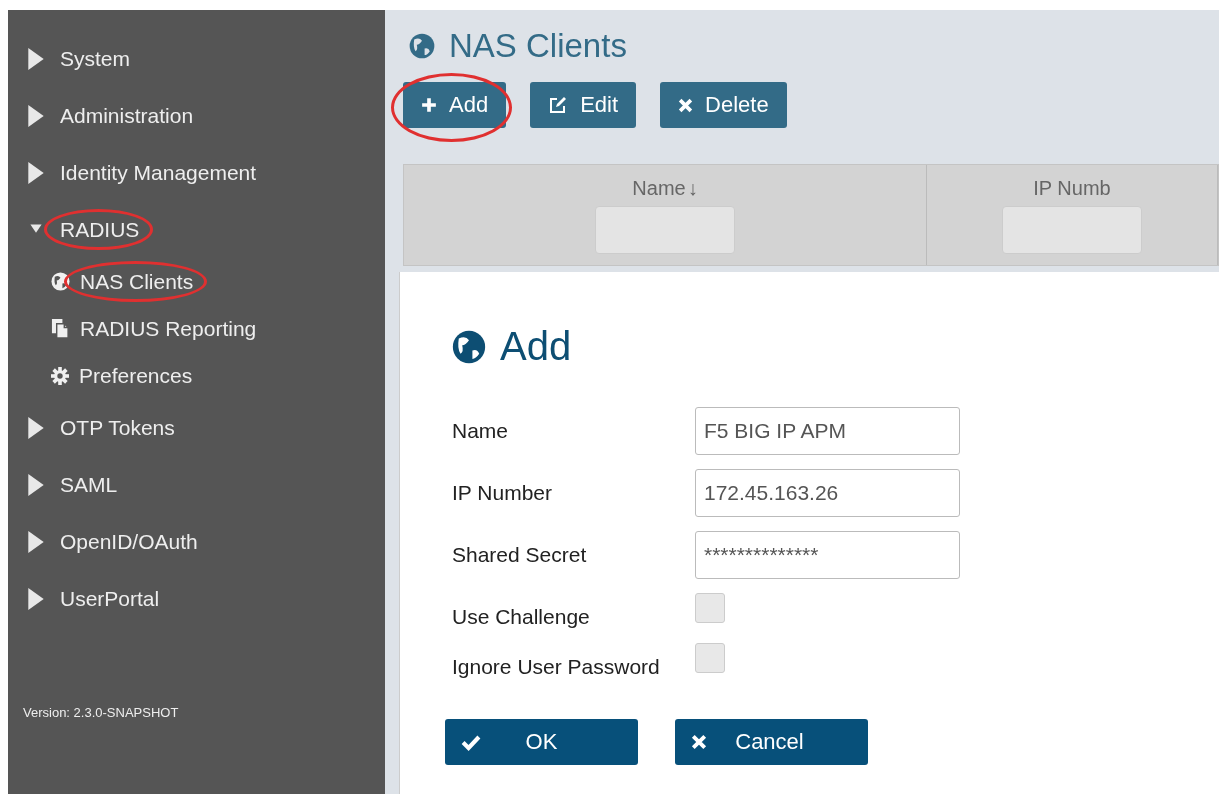 The image size is (1219, 794). Describe the element at coordinates (205, 328) in the screenshot. I see `nav-subitem: RADIUS Reporting` at that location.